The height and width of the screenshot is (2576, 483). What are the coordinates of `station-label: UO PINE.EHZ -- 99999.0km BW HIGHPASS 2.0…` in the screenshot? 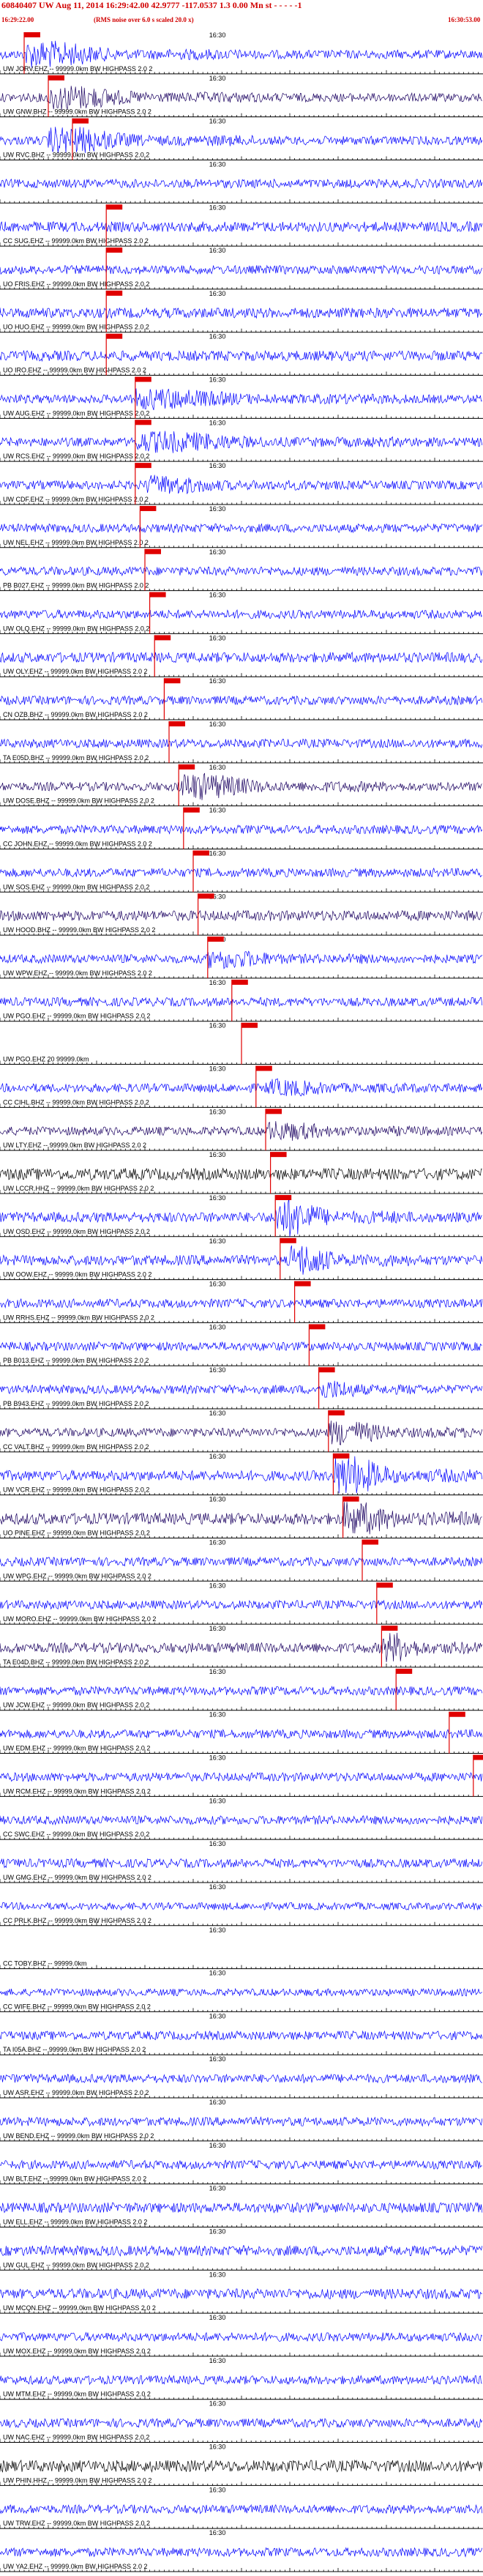 It's located at (76, 1532).